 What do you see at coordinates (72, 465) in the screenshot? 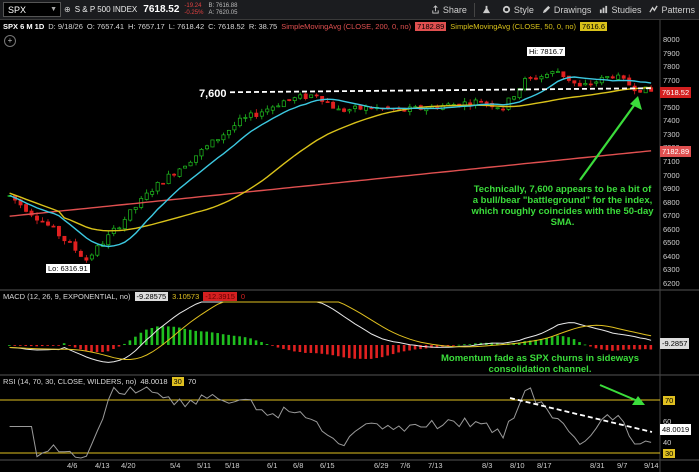
I see `date-axis-label: 4/6` at bounding box center [72, 465].